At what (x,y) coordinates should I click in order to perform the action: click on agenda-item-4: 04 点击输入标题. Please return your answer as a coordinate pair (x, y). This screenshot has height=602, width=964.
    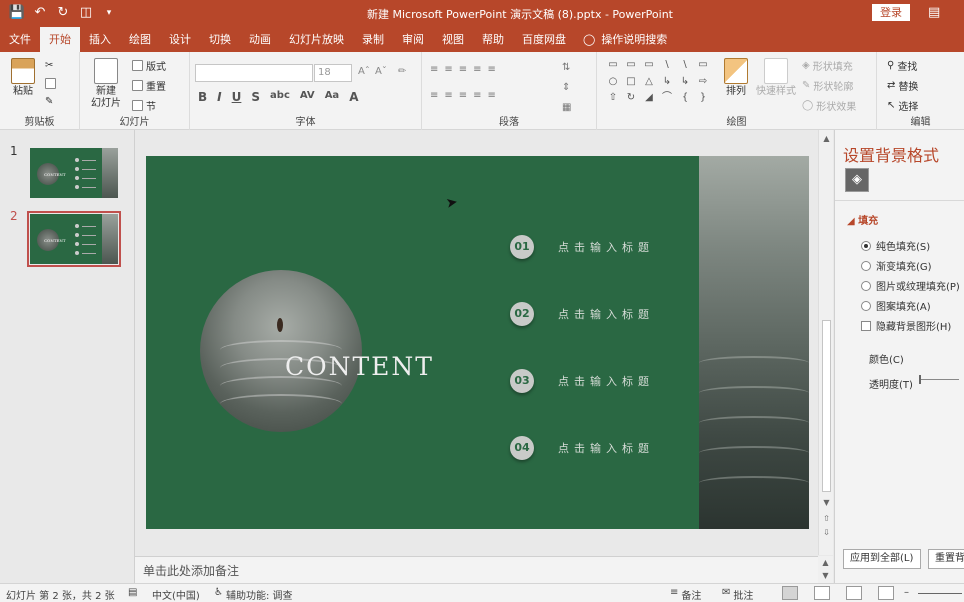
    Looking at the image, I should click on (582, 448).